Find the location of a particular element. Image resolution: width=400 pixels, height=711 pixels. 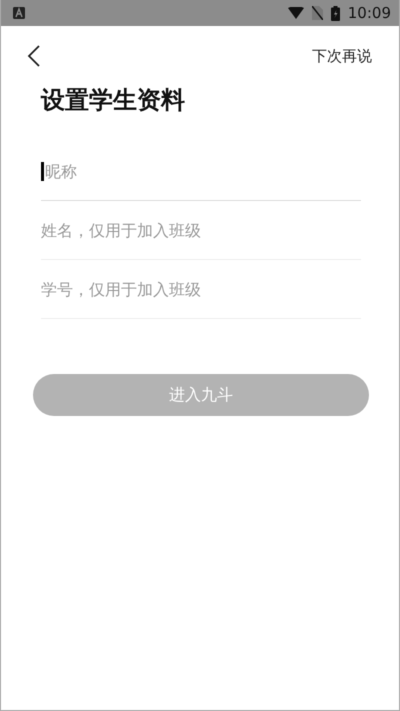

no-sim-icon is located at coordinates (317, 13).